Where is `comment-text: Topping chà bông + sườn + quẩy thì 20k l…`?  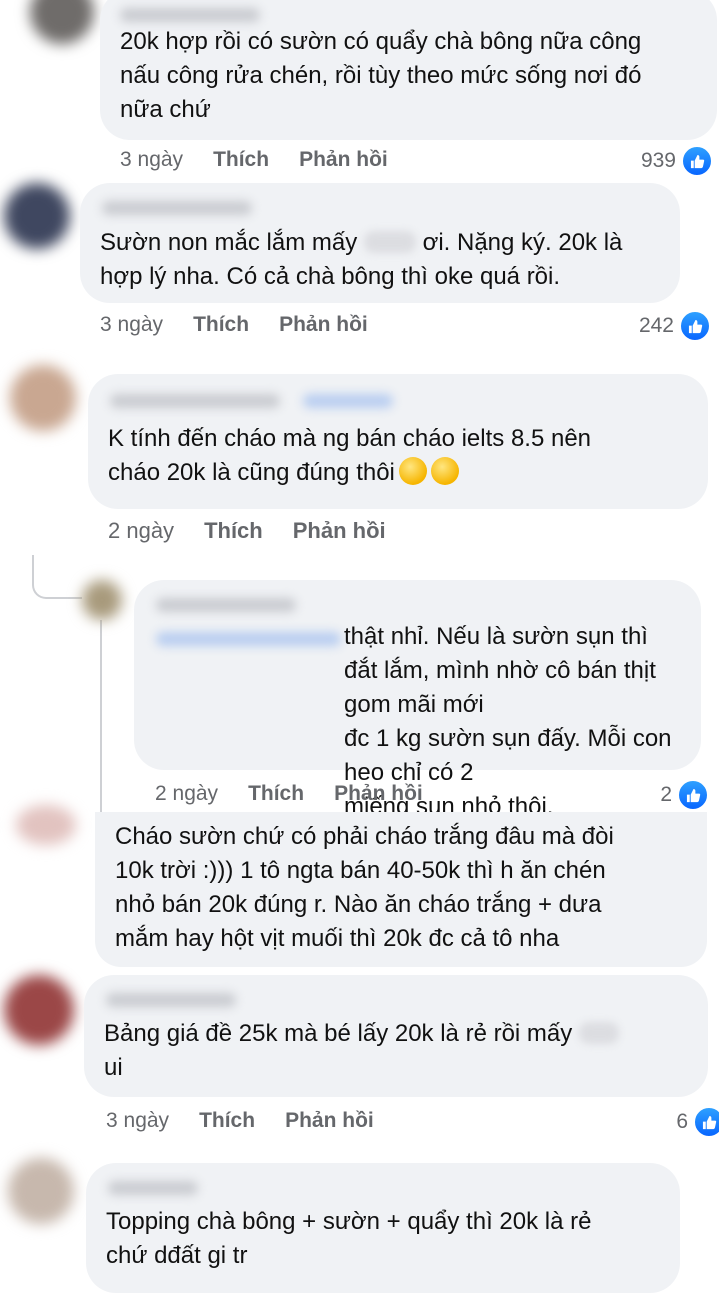 comment-text: Topping chà bông + sườn + quẩy thì 20k l… is located at coordinates (349, 1238).